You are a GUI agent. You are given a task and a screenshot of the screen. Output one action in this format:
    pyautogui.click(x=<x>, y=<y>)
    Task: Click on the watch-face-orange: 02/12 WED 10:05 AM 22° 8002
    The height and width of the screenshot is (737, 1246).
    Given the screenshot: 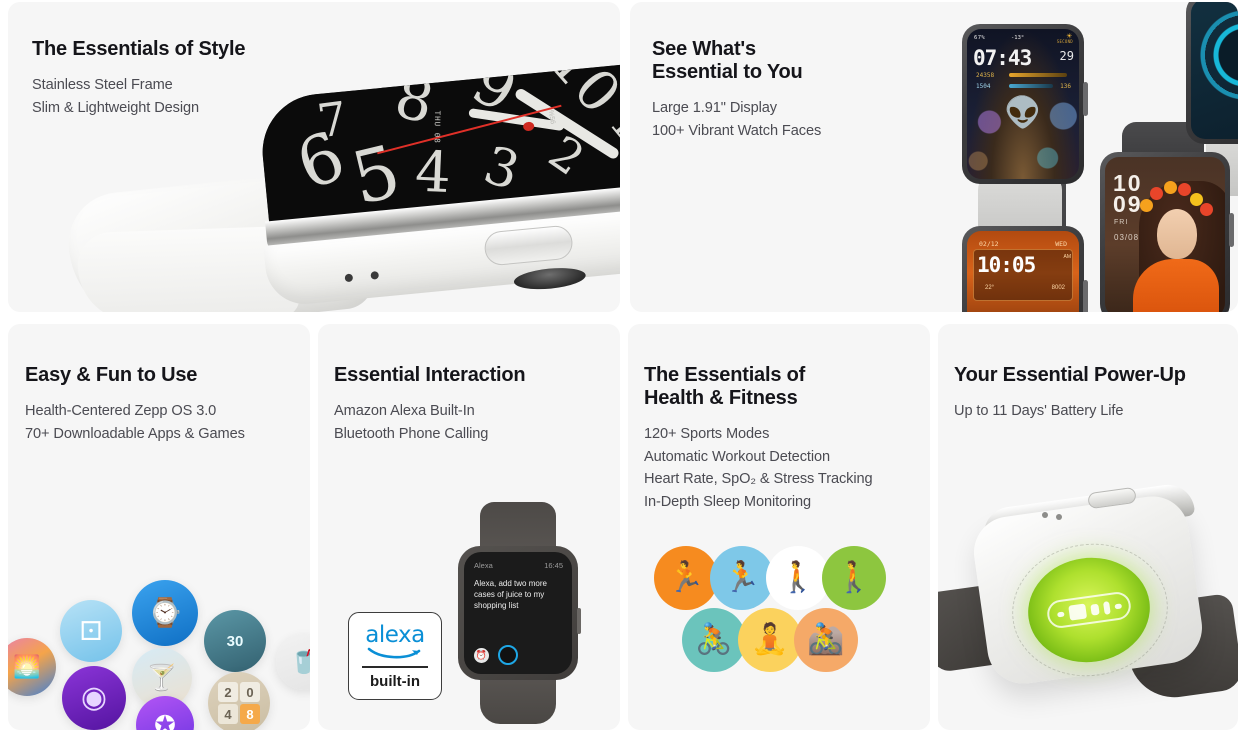 What is the action you would take?
    pyautogui.click(x=1025, y=269)
    